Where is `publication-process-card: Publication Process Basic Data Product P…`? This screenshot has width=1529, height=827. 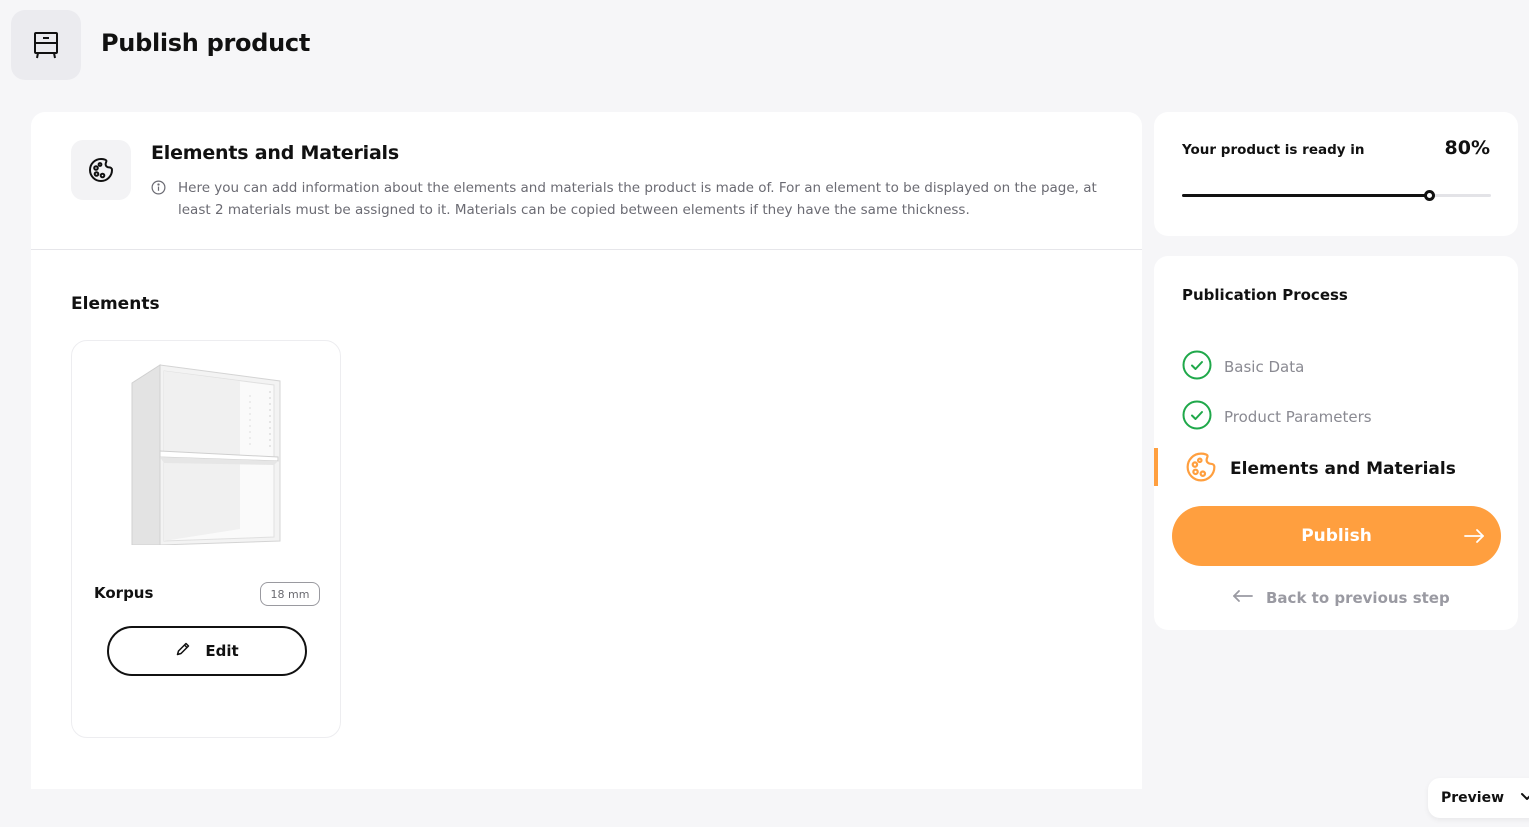 publication-process-card: Publication Process Basic Data Product P… is located at coordinates (1336, 443).